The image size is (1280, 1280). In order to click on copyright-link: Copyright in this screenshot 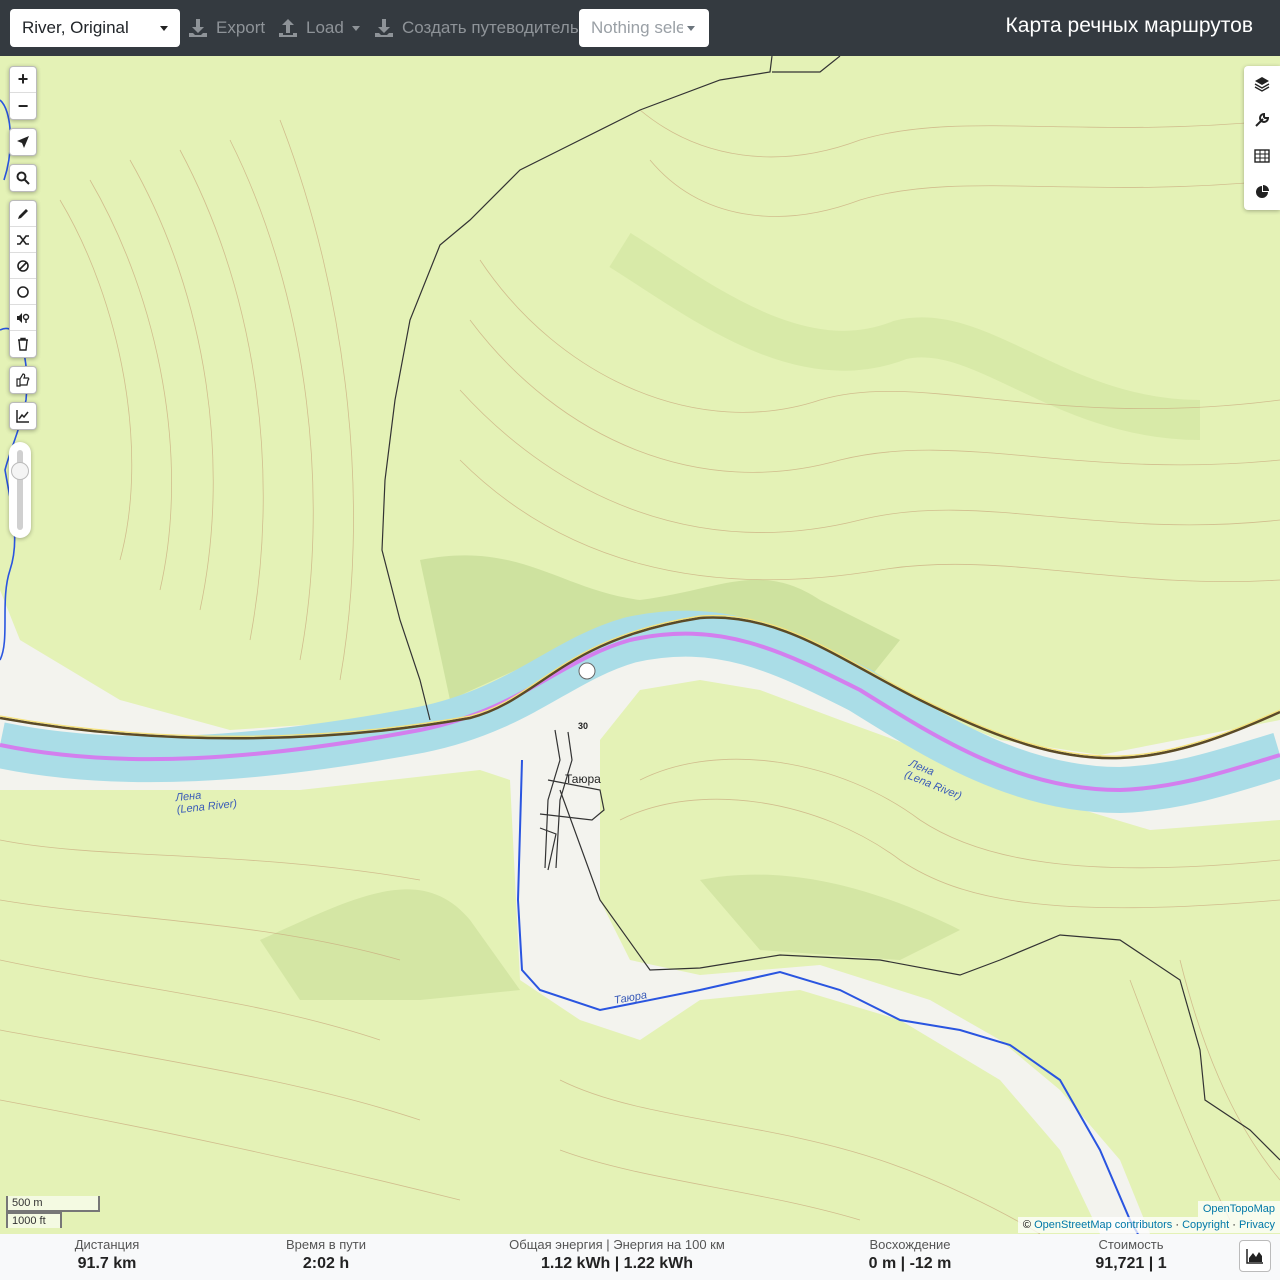, I will do `click(1205, 1225)`.